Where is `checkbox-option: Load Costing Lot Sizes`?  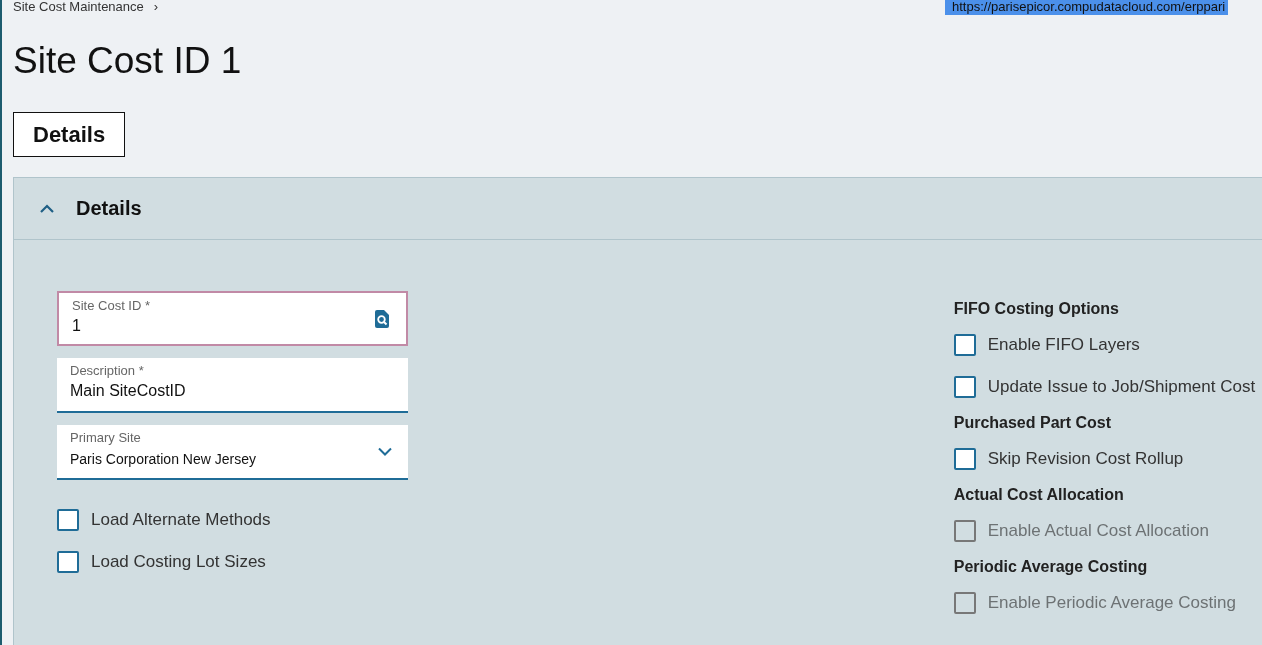
checkbox-option: Load Costing Lot Sizes is located at coordinates (232, 562).